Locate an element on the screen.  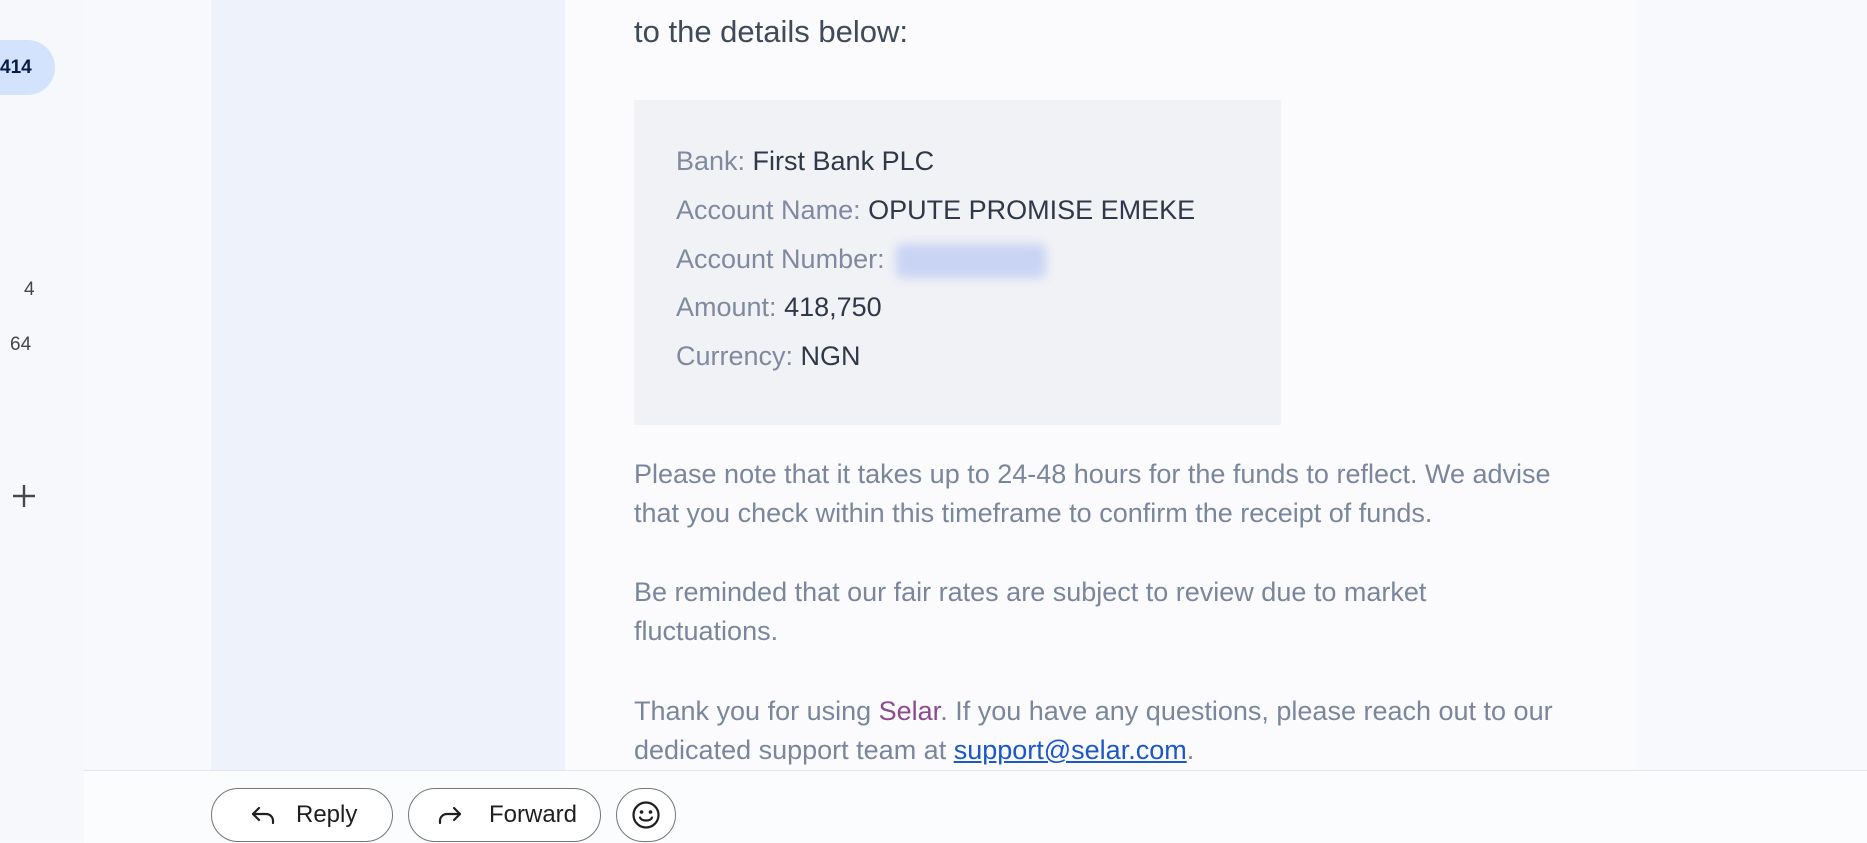
detail-row-currency: Currency: NGN is located at coordinates (768, 356).